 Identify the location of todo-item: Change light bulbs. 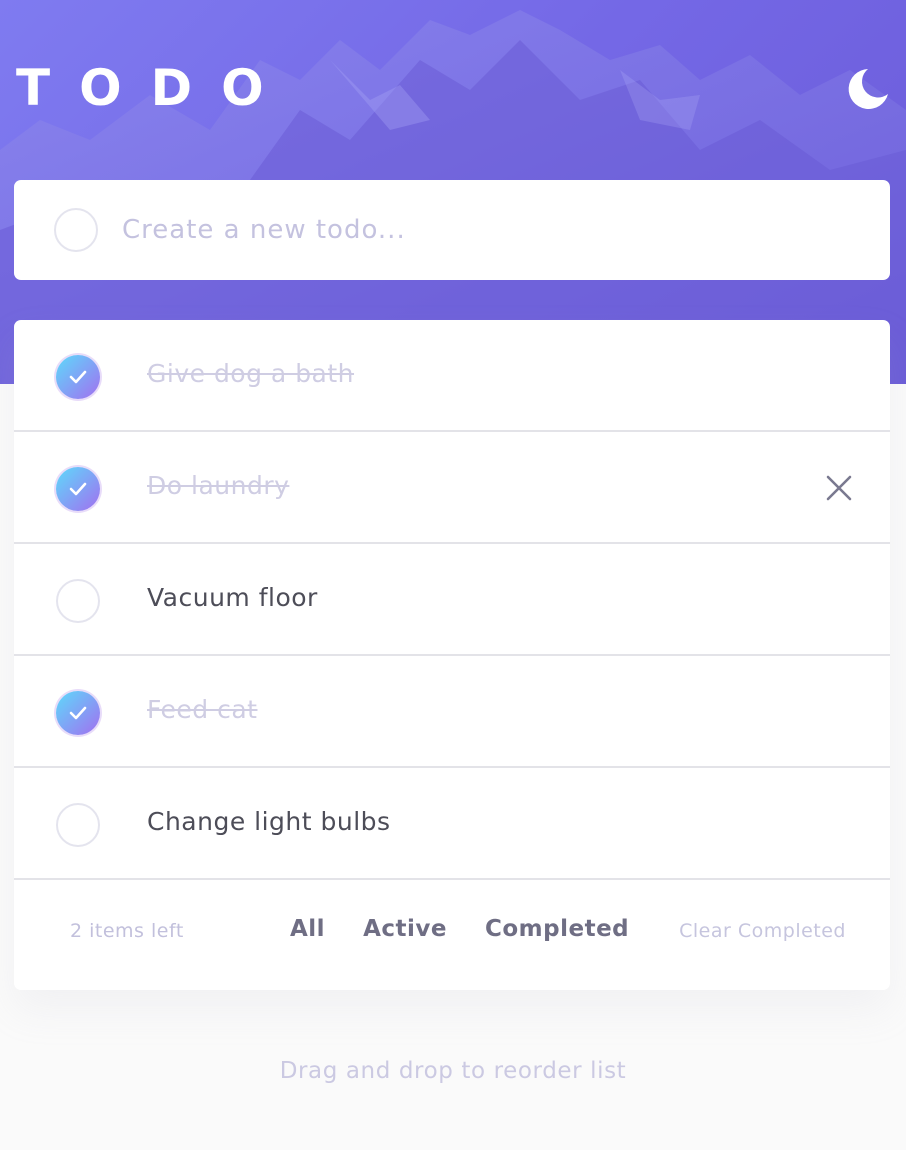
(452, 824).